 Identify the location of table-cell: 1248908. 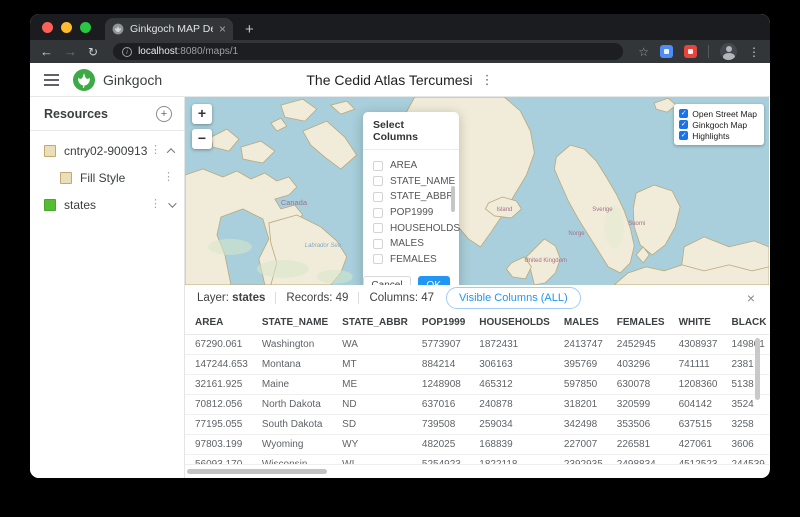
(441, 384).